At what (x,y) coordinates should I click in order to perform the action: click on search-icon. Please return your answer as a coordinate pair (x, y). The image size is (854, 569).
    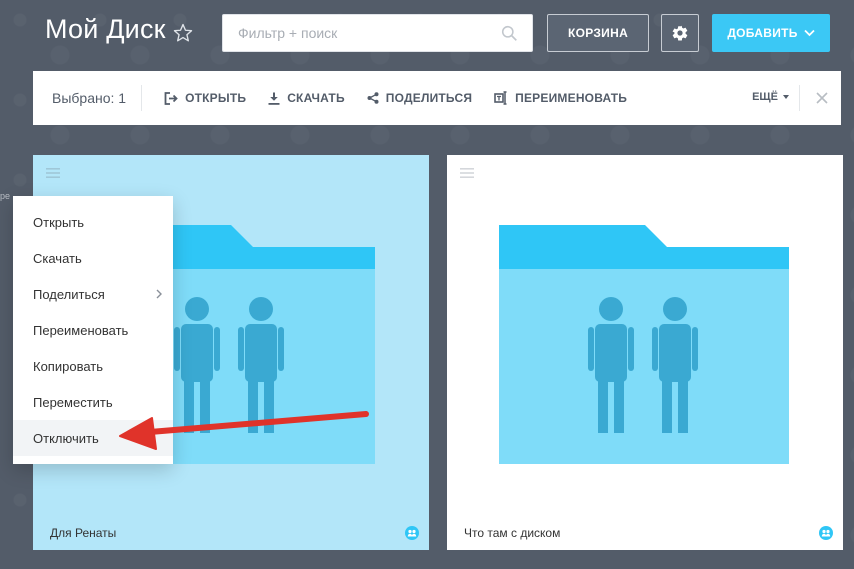
    Looking at the image, I should click on (509, 33).